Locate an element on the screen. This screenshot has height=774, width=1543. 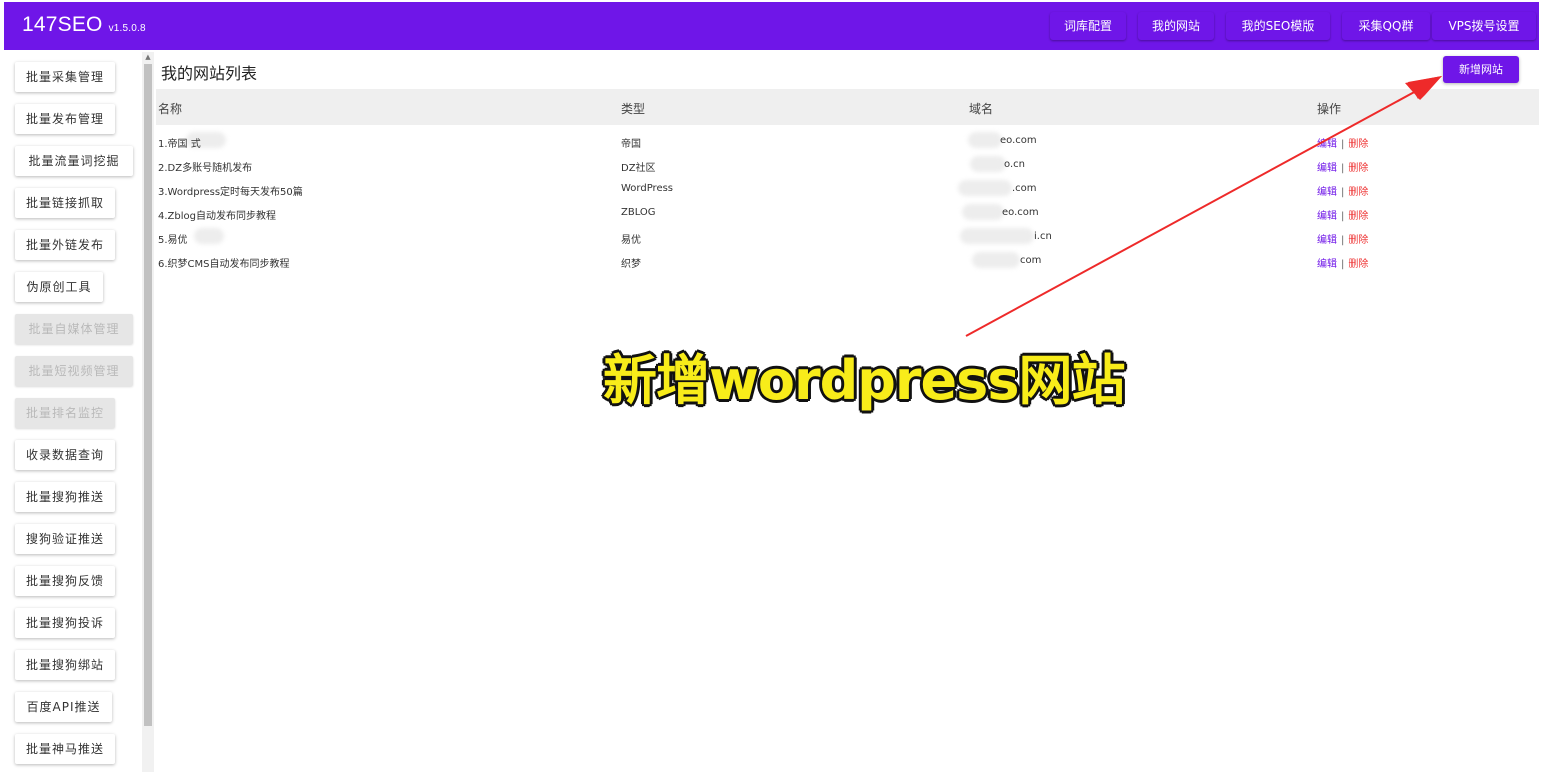
app-brand: 147SEO v1.5.0.8 is located at coordinates (84, 25).